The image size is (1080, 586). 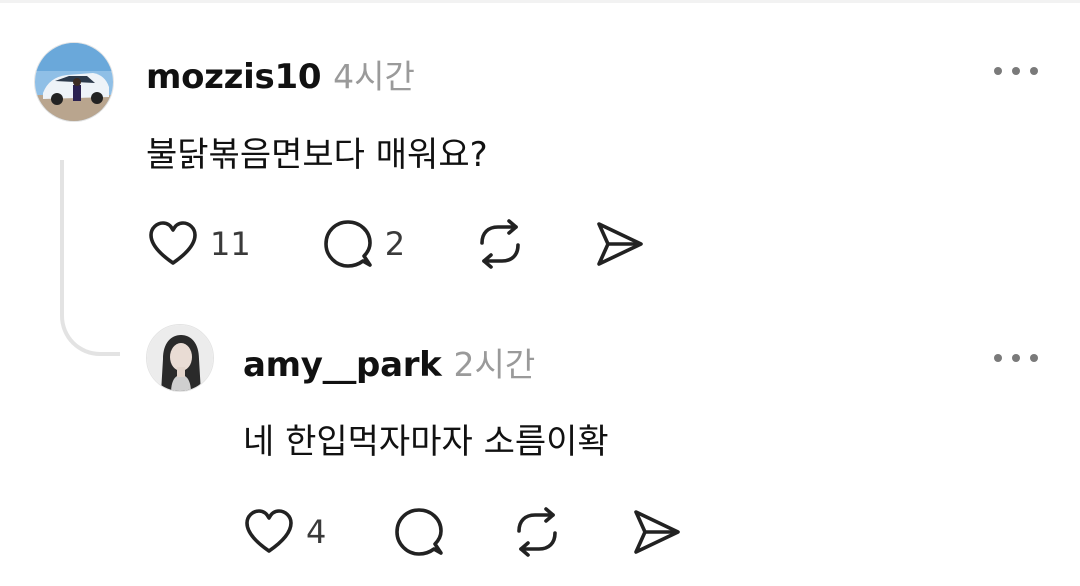 I want to click on thread-connector-line, so click(x=90, y=258).